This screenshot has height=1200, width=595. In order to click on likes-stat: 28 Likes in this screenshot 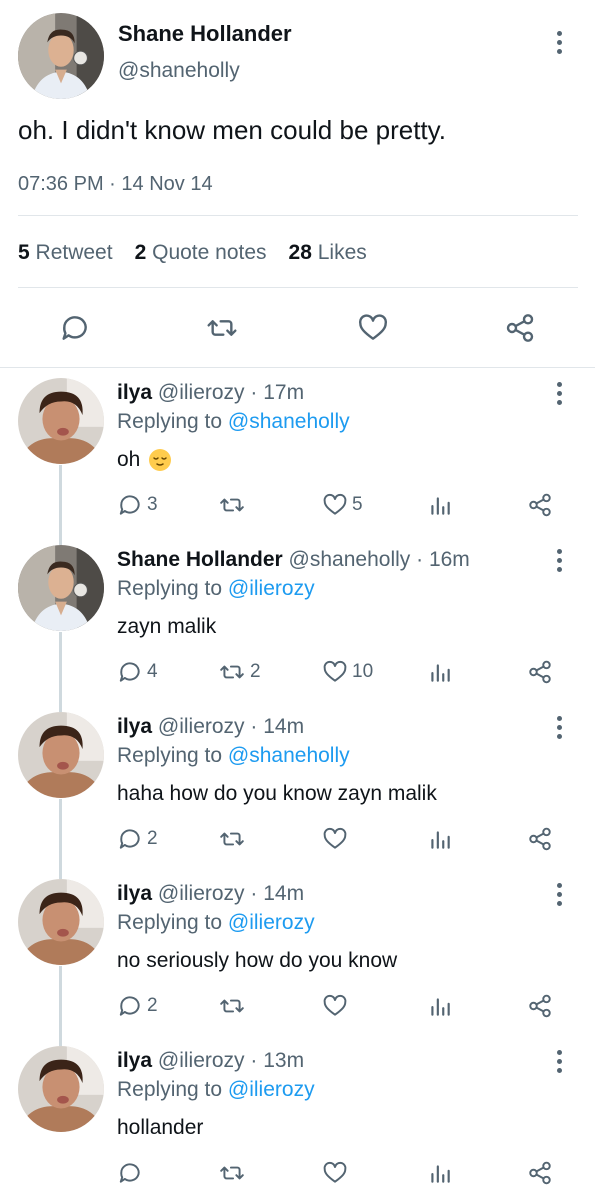, I will do `click(328, 253)`.